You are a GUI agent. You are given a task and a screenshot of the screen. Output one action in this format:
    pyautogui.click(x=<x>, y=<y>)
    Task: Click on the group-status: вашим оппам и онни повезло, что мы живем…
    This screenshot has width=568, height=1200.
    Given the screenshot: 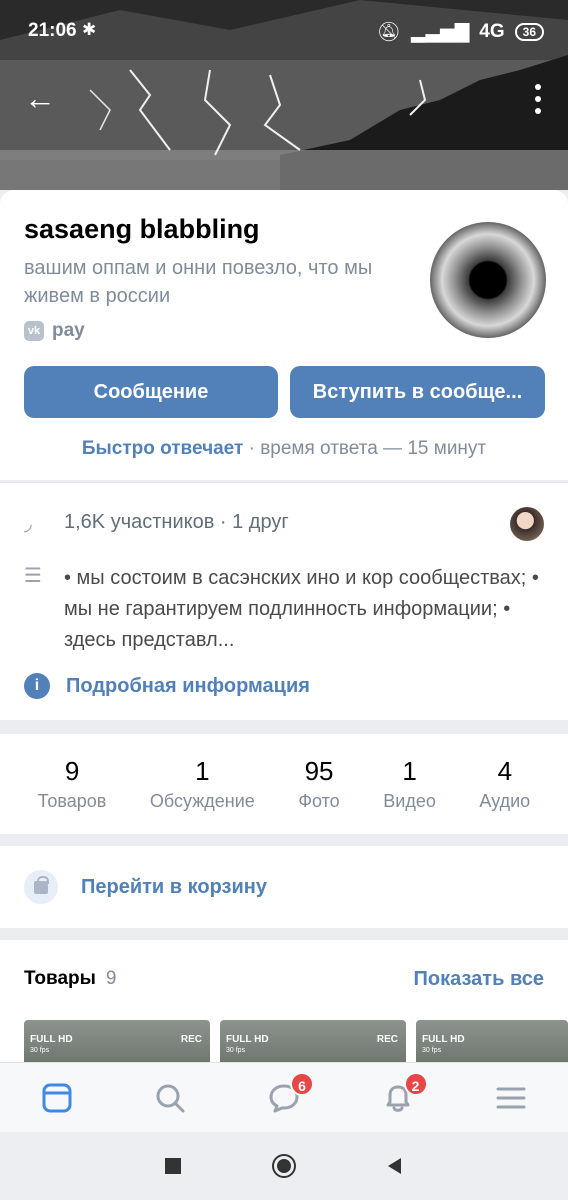 What is the action you would take?
    pyautogui.click(x=198, y=282)
    